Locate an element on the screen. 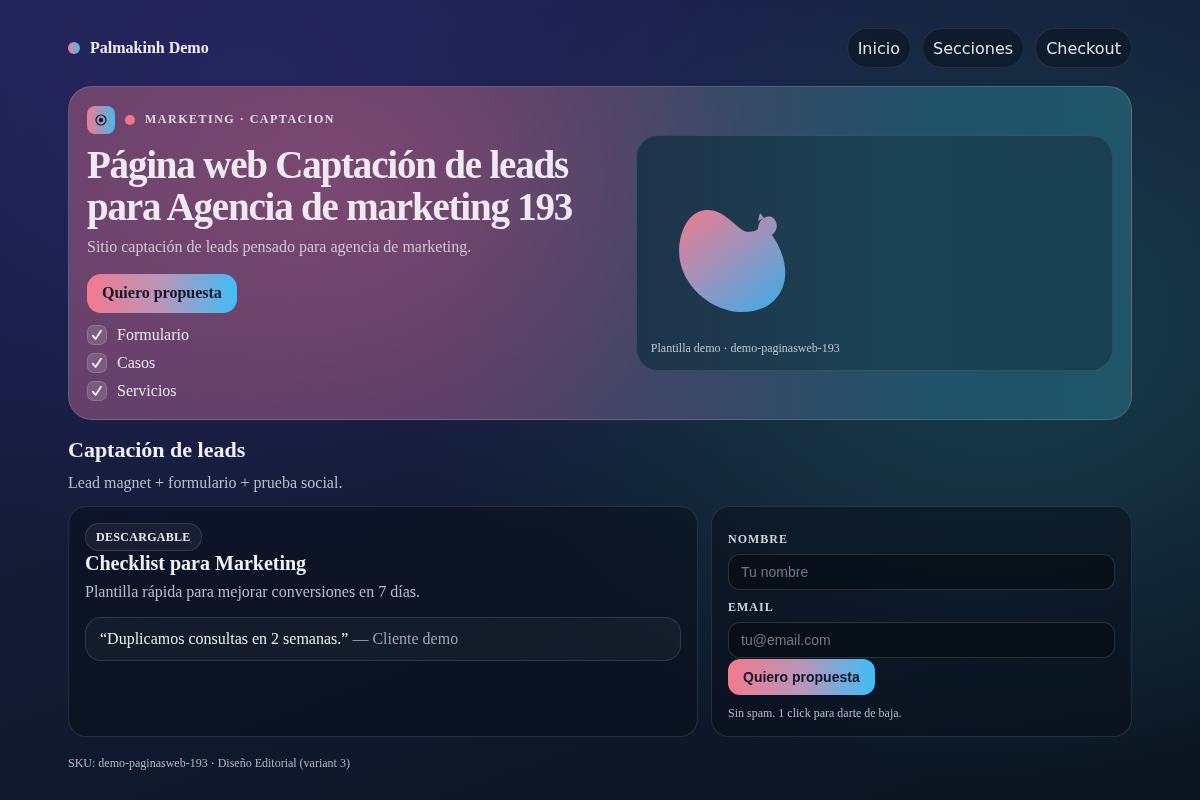  nav-link: Checkout is located at coordinates (1083, 48).